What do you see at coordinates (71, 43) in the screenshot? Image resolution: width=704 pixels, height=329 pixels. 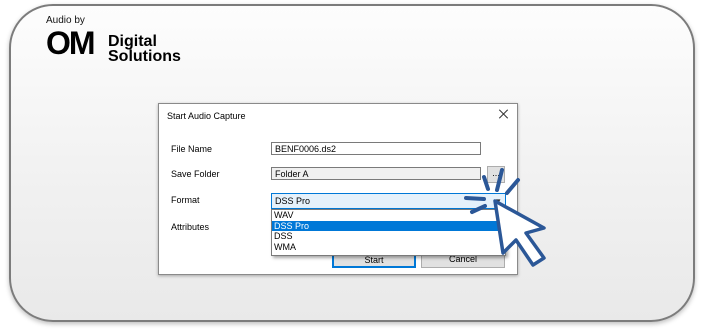 I see `logo-mark: OM` at bounding box center [71, 43].